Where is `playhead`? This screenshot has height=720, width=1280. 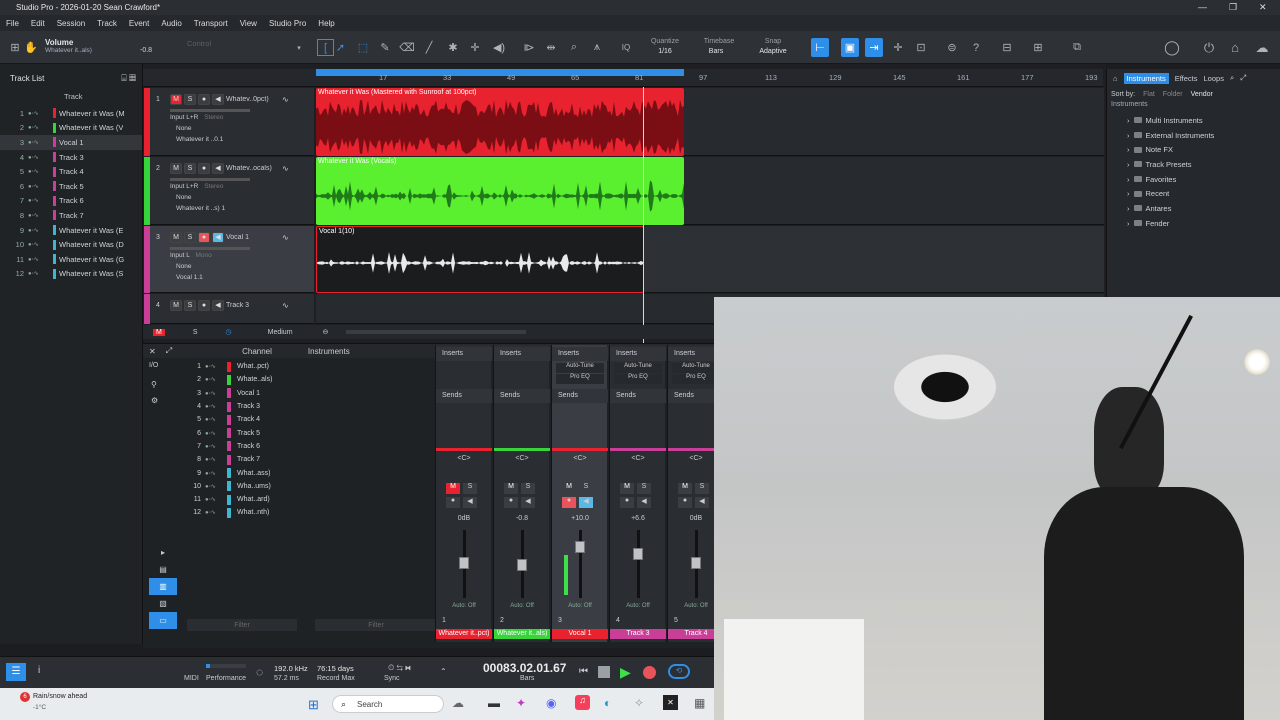 playhead is located at coordinates (643, 215).